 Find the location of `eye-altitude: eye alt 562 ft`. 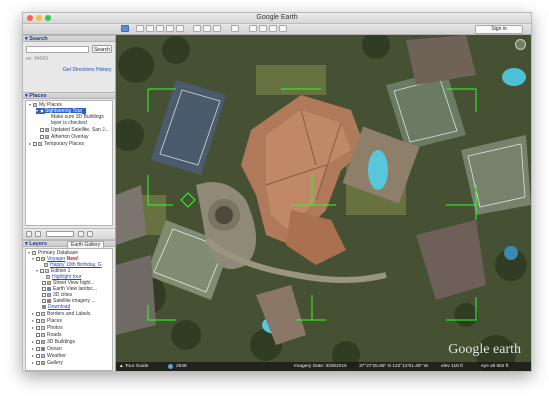

eye-altitude: eye alt 562 ft is located at coordinates (495, 366).